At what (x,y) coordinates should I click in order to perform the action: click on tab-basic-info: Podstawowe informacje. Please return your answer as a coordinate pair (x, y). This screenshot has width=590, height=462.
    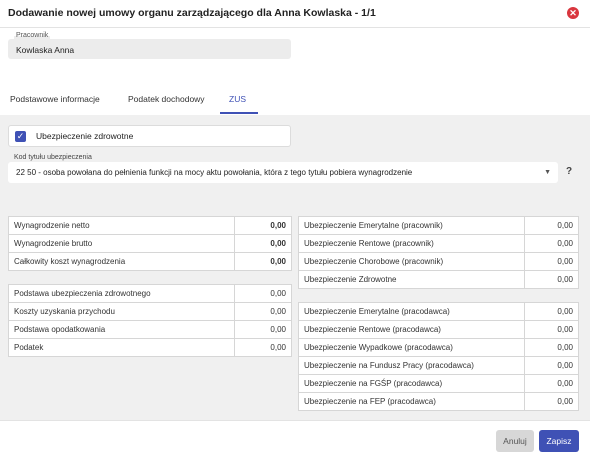
    Looking at the image, I should click on (55, 99).